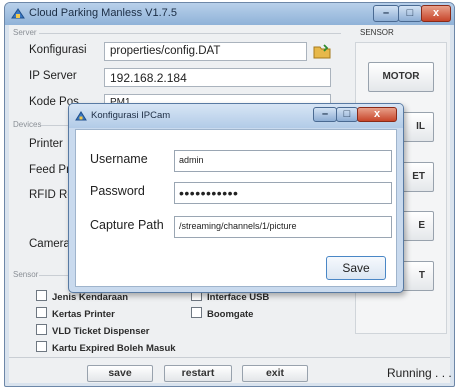  I want to click on maximize-button: □, so click(410, 13).